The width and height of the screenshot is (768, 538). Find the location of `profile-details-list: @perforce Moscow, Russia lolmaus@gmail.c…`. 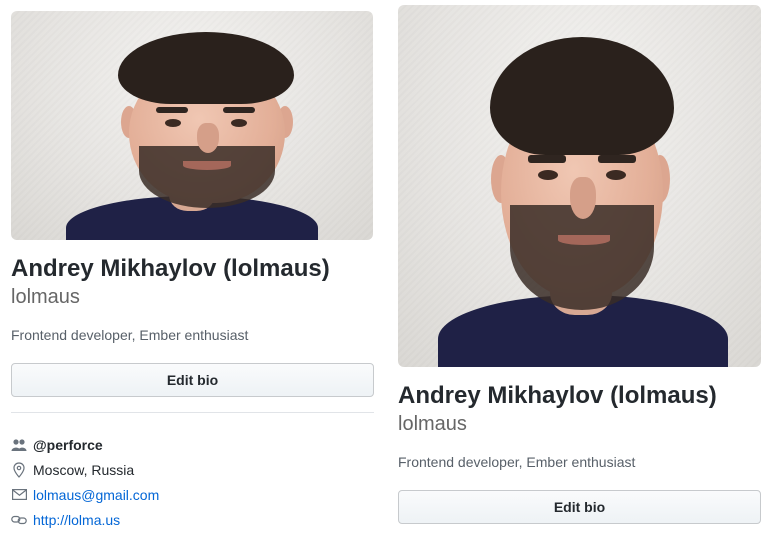

profile-details-list: @perforce Moscow, Russia lolmaus@gmail.c… is located at coordinates (191, 482).